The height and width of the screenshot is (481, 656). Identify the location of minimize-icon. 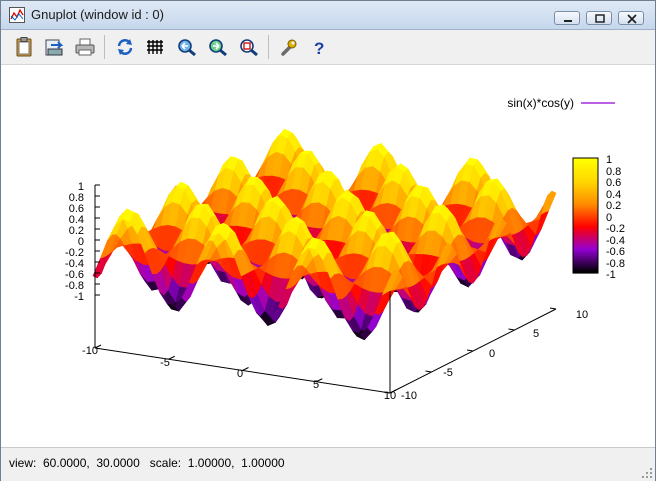
(568, 21).